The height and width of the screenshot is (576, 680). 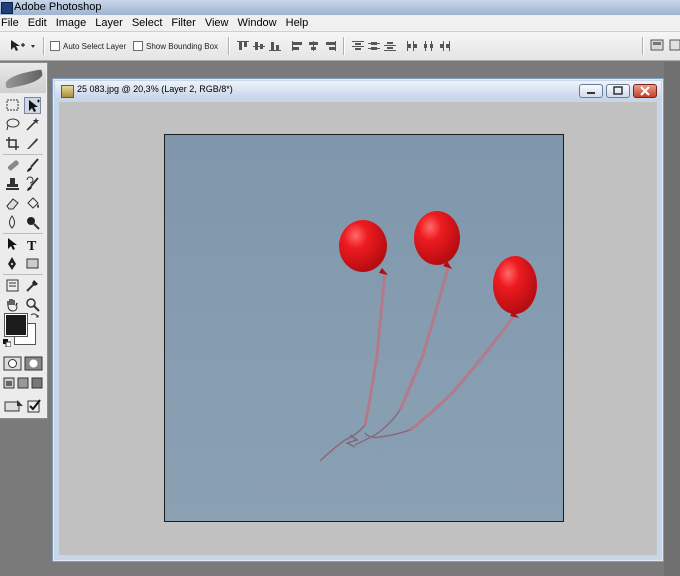 I want to click on brush-tool-icon, so click(x=32, y=165).